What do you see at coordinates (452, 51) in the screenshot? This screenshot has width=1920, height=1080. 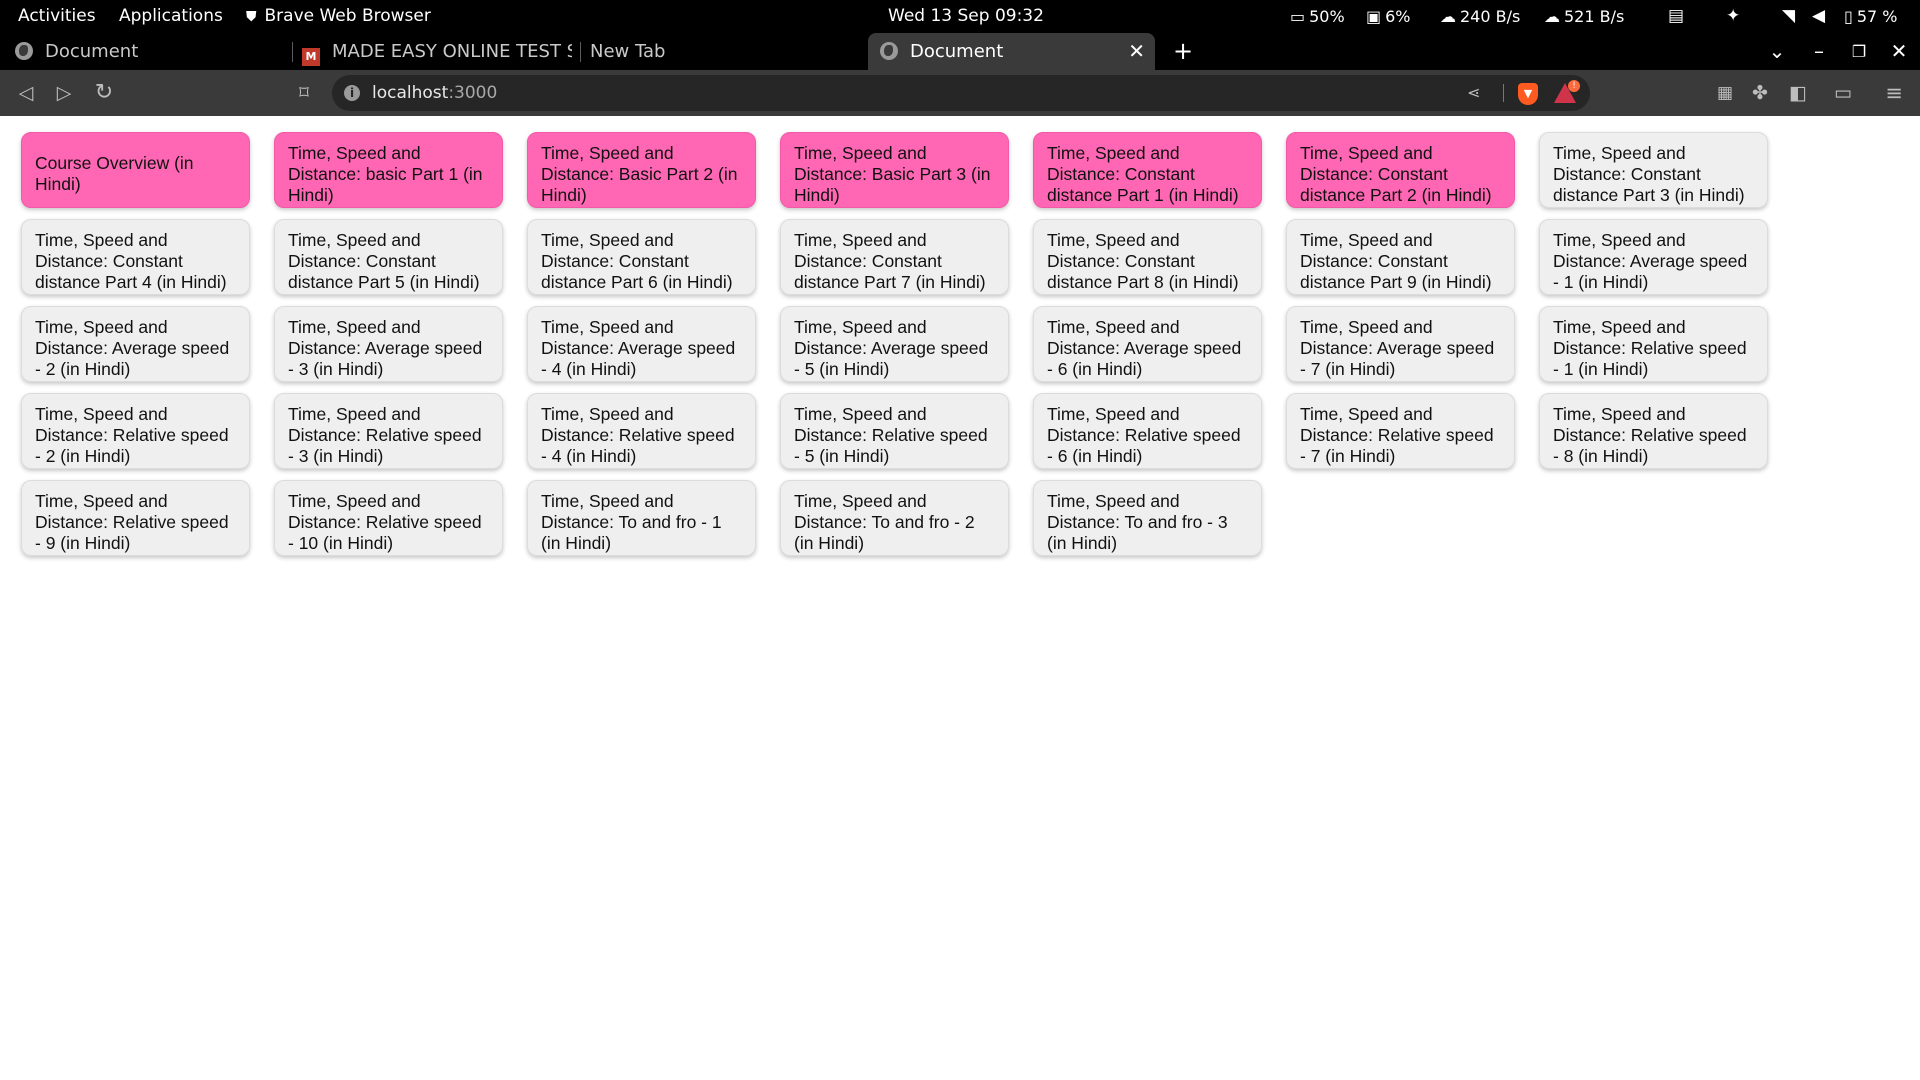 I see `tab-title: MADE EASY ONLINE TEST SER` at bounding box center [452, 51].